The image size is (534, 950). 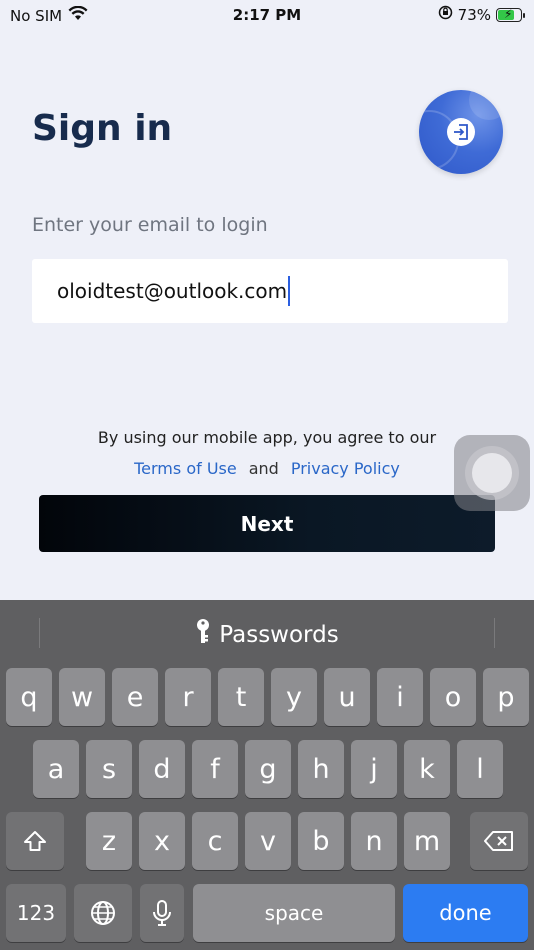 What do you see at coordinates (203, 635) in the screenshot?
I see `key-icon` at bounding box center [203, 635].